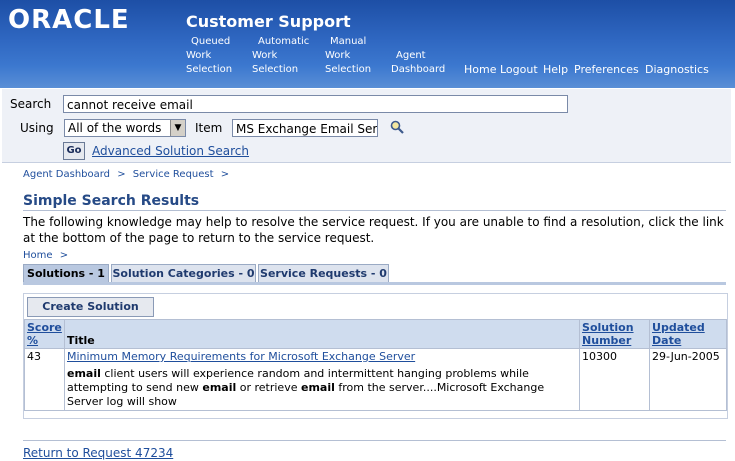 The height and width of the screenshot is (461, 735). What do you see at coordinates (44, 379) in the screenshot?
I see `cell-score: 43` at bounding box center [44, 379].